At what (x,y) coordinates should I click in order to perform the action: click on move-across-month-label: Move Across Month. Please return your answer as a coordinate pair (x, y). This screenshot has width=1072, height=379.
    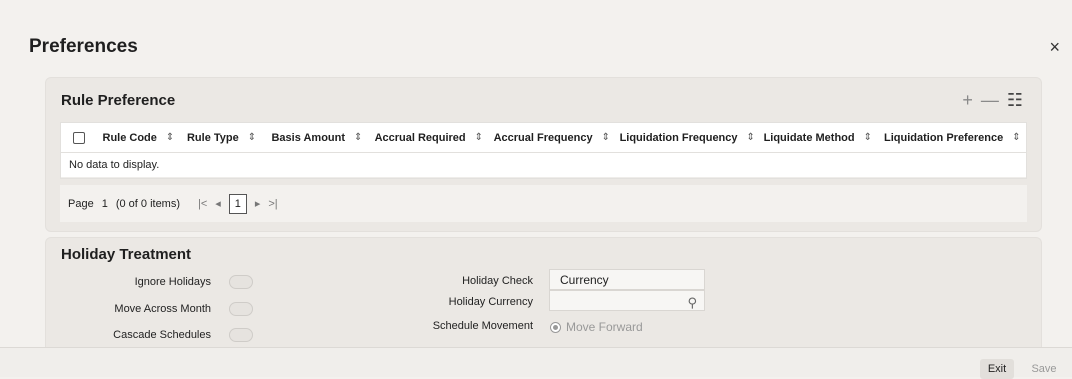
    Looking at the image, I should click on (162, 309).